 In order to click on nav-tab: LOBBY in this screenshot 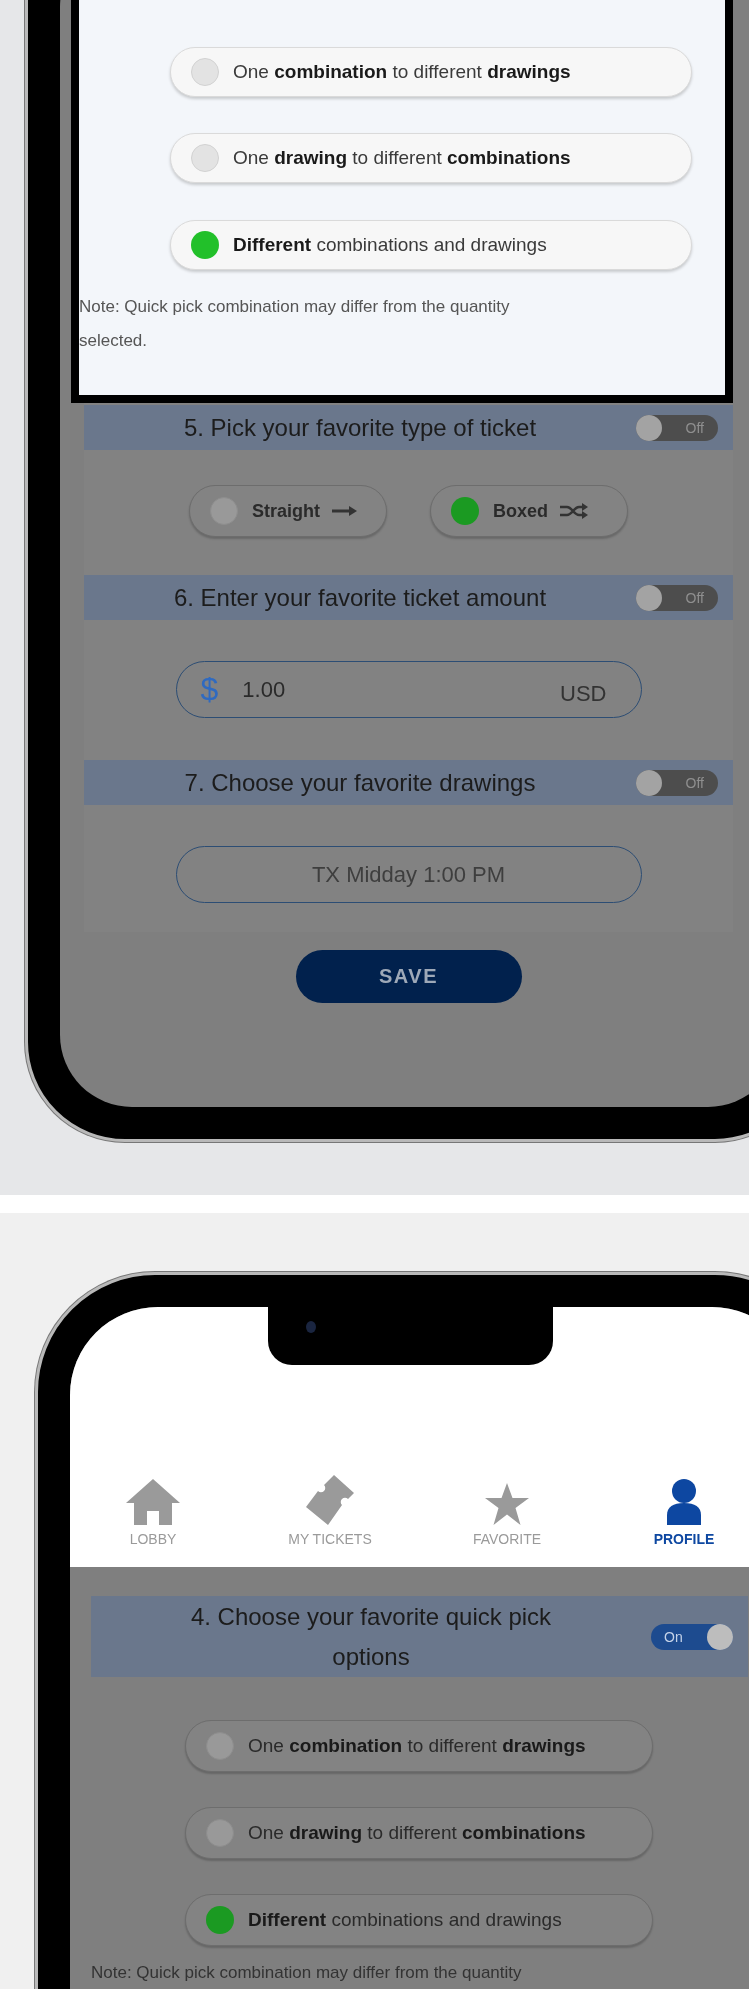, I will do `click(153, 1511)`.